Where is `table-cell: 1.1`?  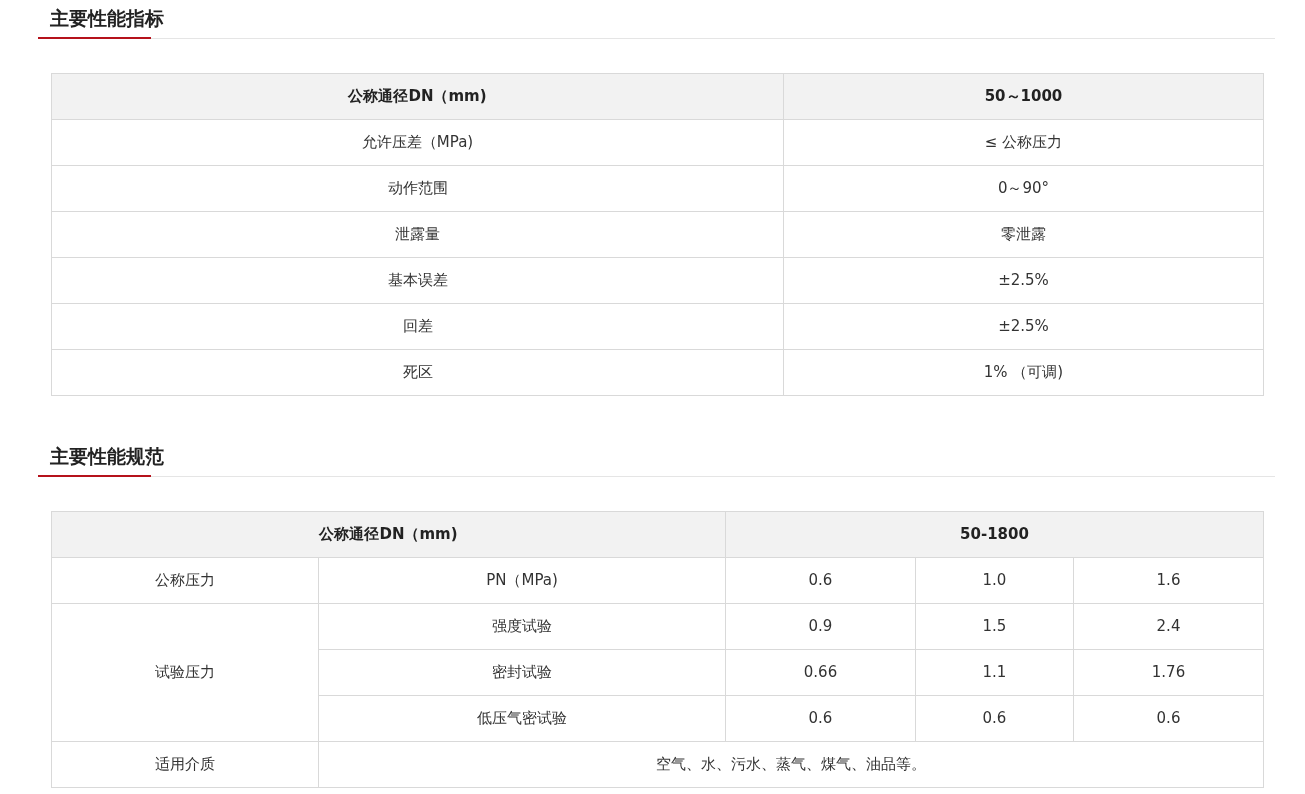 table-cell: 1.1 is located at coordinates (994, 672).